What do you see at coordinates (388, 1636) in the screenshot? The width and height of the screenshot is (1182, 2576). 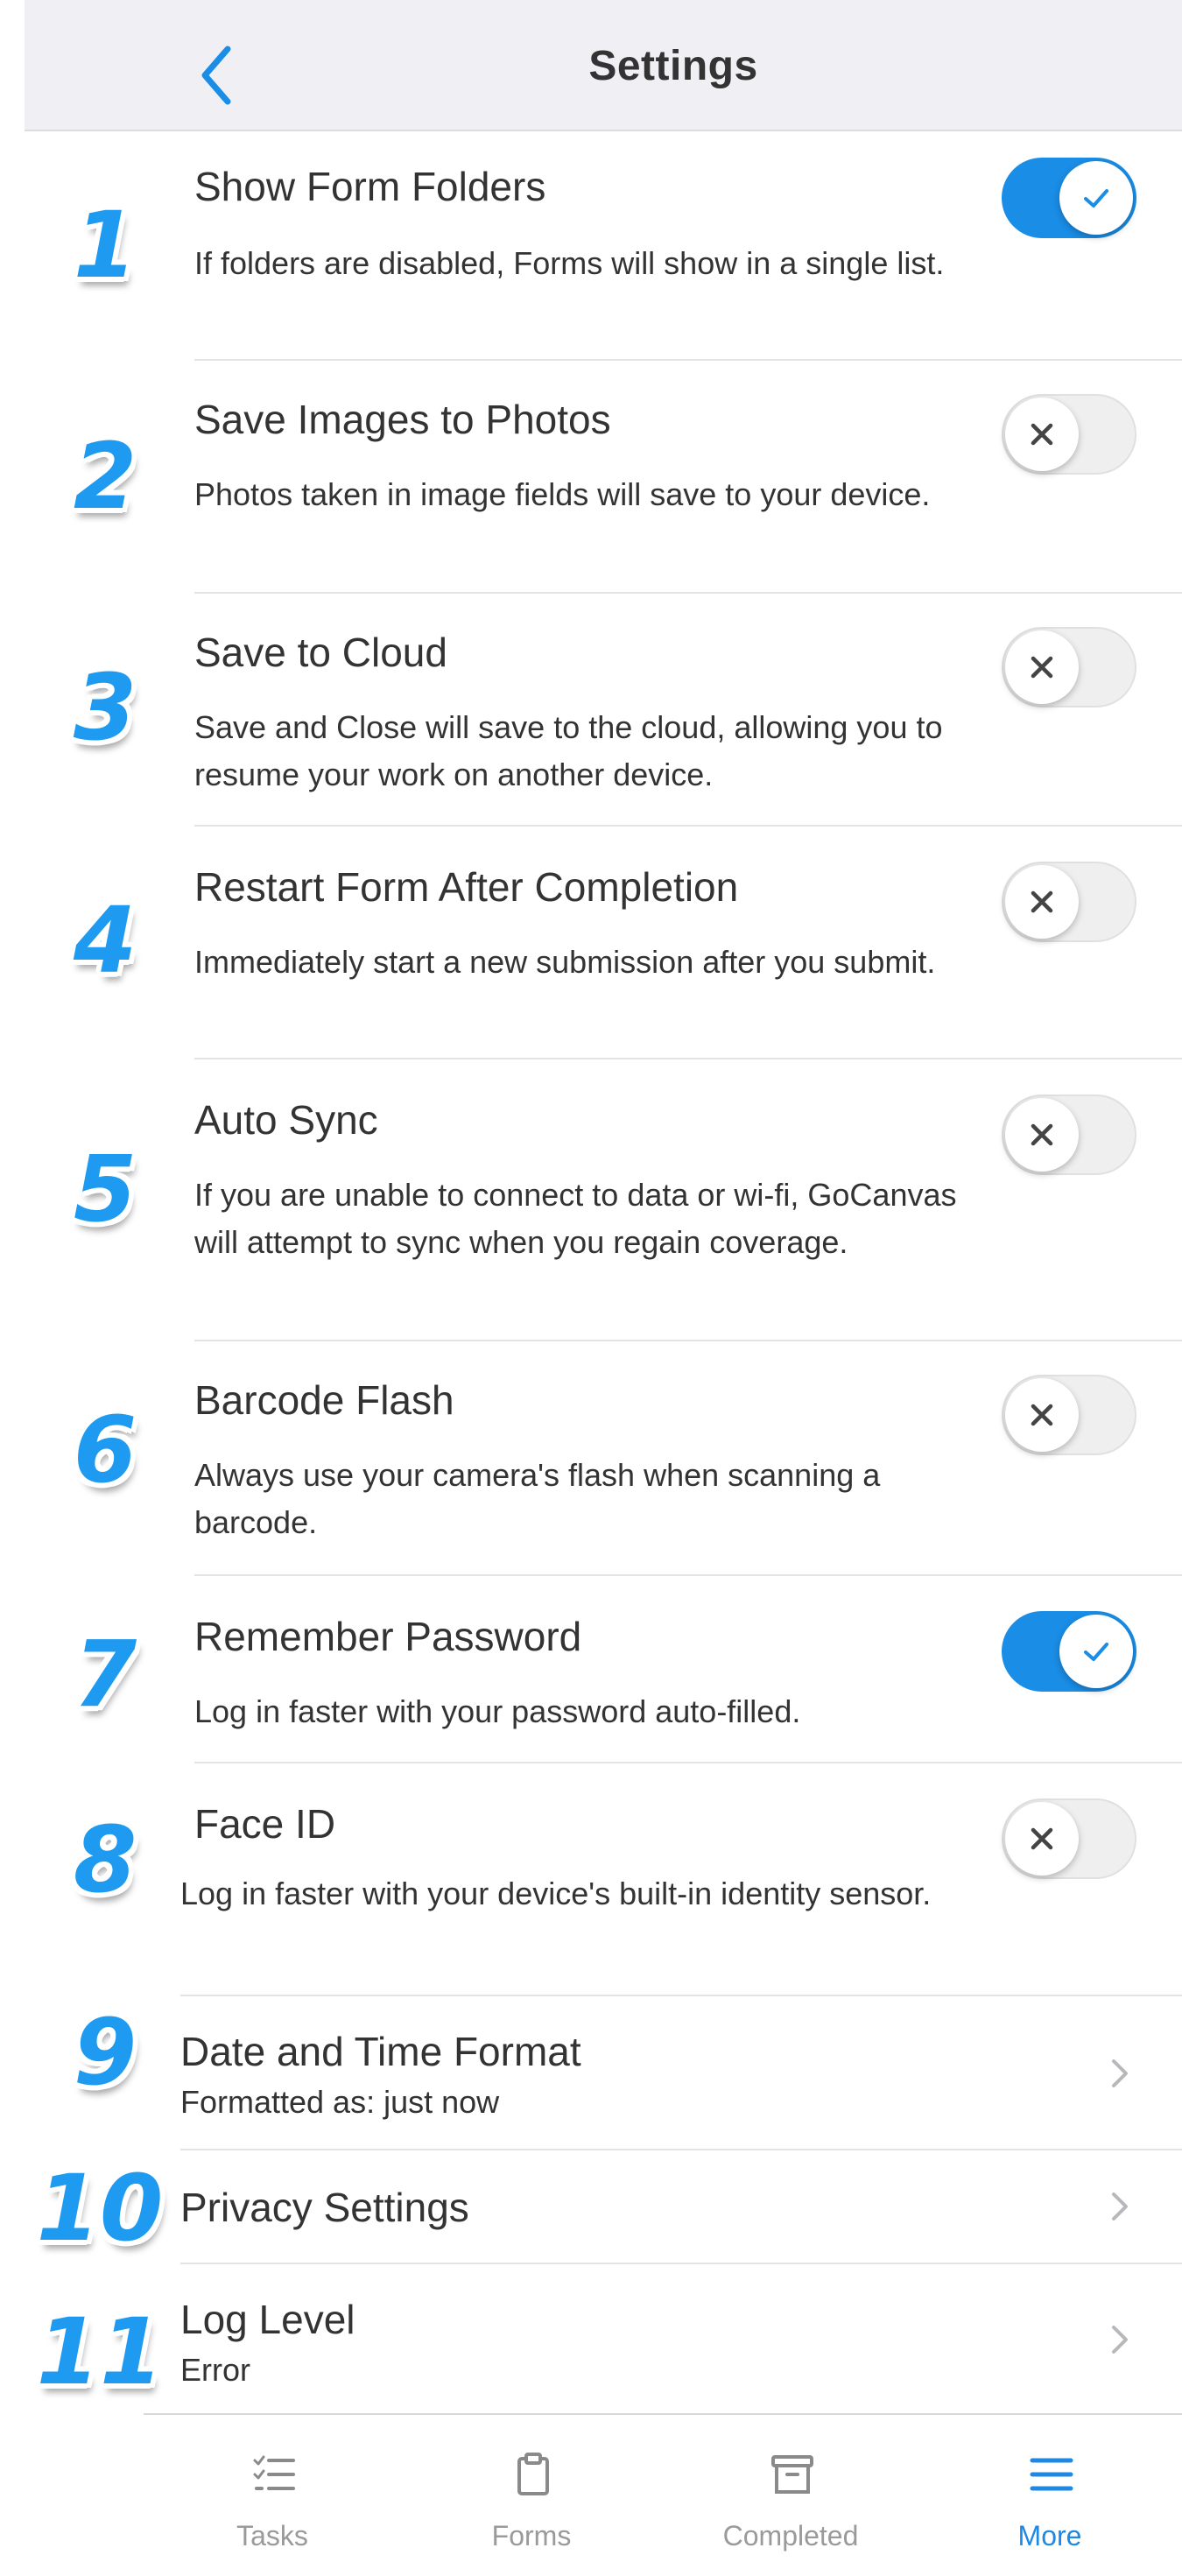 I see `setting-title: Remember Password` at bounding box center [388, 1636].